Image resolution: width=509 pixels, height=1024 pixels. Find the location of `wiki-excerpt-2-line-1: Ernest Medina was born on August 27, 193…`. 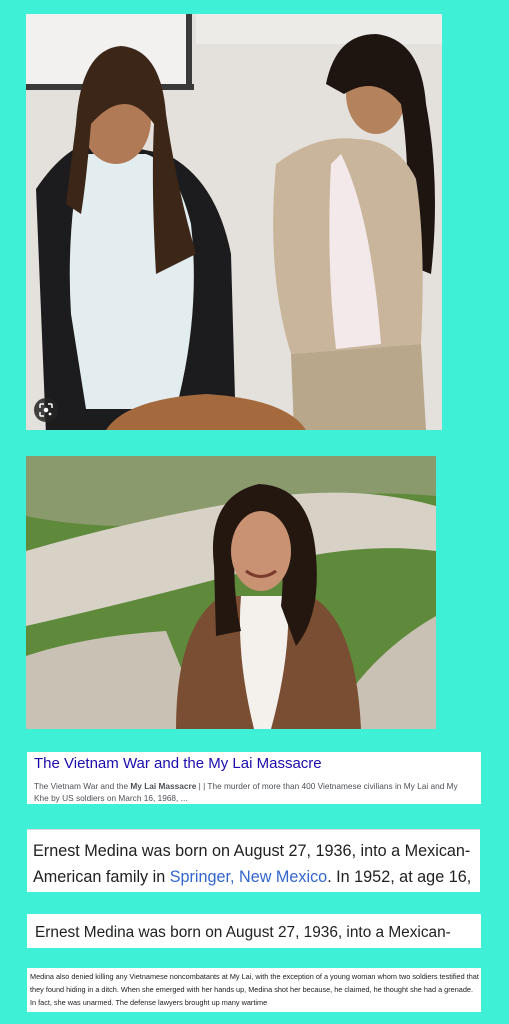

wiki-excerpt-2-line-1: Ernest Medina was born on August 27, 193… is located at coordinates (243, 932).